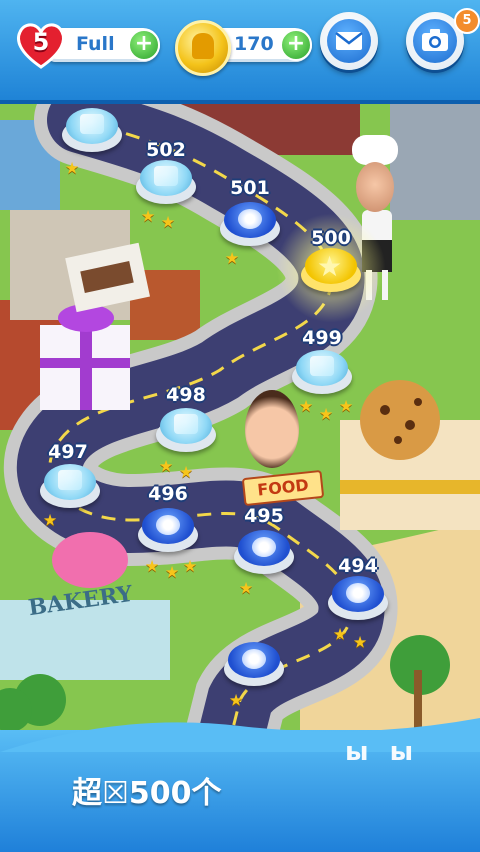 Image resolution: width=480 pixels, height=852 pixels. What do you see at coordinates (250, 188) in the screenshot?
I see `level-number: 501` at bounding box center [250, 188].